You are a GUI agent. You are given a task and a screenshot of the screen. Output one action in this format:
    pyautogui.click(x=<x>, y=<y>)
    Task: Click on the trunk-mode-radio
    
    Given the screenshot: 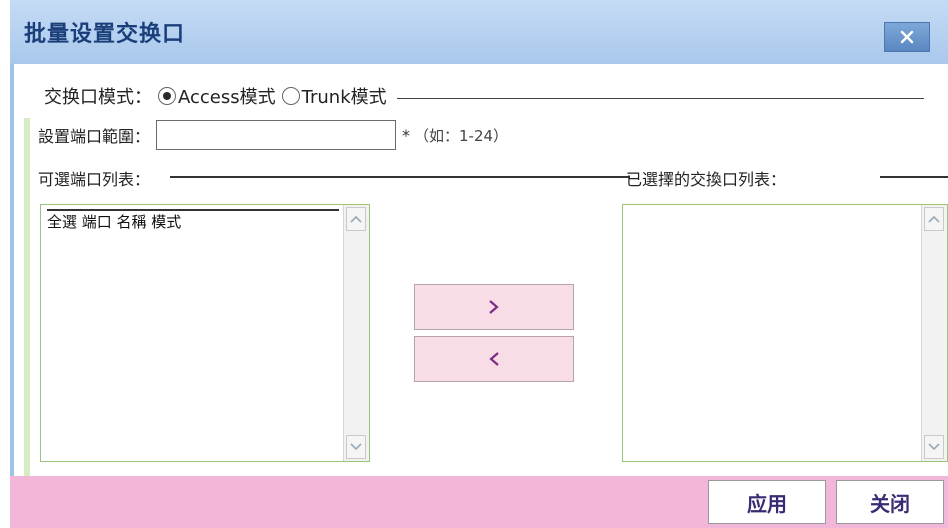 What is the action you would take?
    pyautogui.click(x=290, y=96)
    